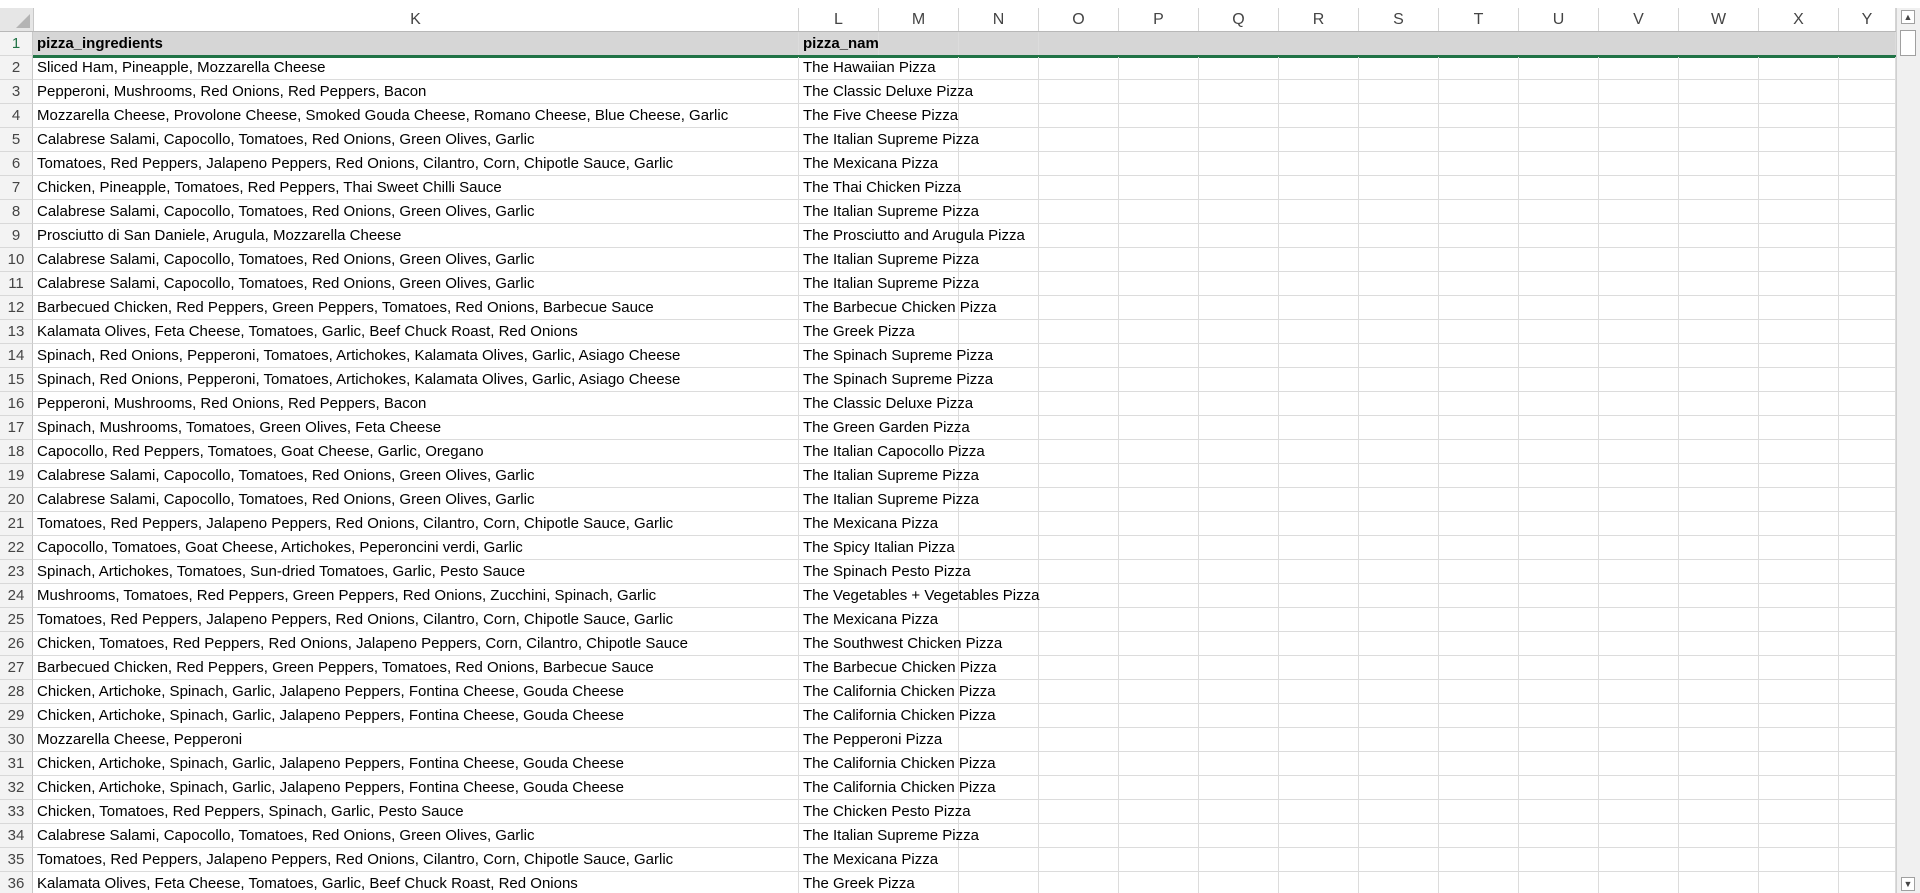 The image size is (1920, 893). I want to click on row-number: 16, so click(16, 404).